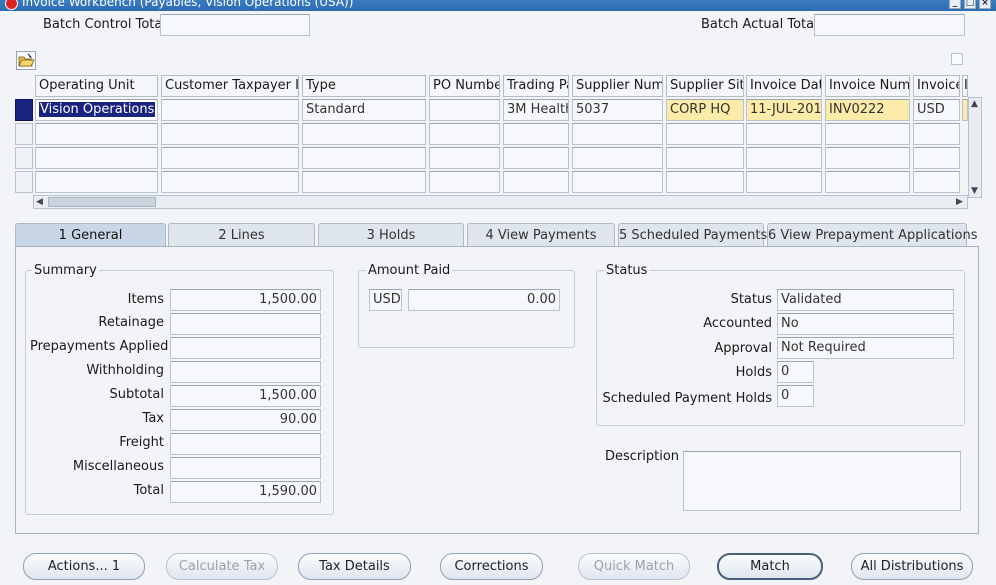  I want to click on description-field, so click(822, 481).